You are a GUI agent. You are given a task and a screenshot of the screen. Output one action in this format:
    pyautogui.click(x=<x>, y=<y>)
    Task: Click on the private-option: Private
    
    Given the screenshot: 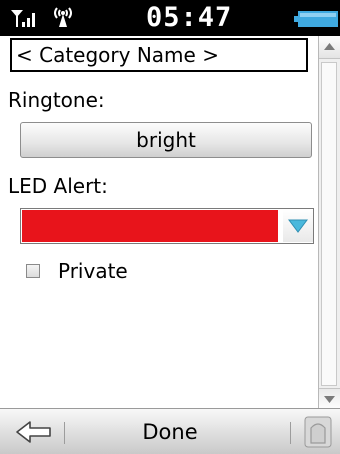 What is the action you would take?
    pyautogui.click(x=126, y=271)
    